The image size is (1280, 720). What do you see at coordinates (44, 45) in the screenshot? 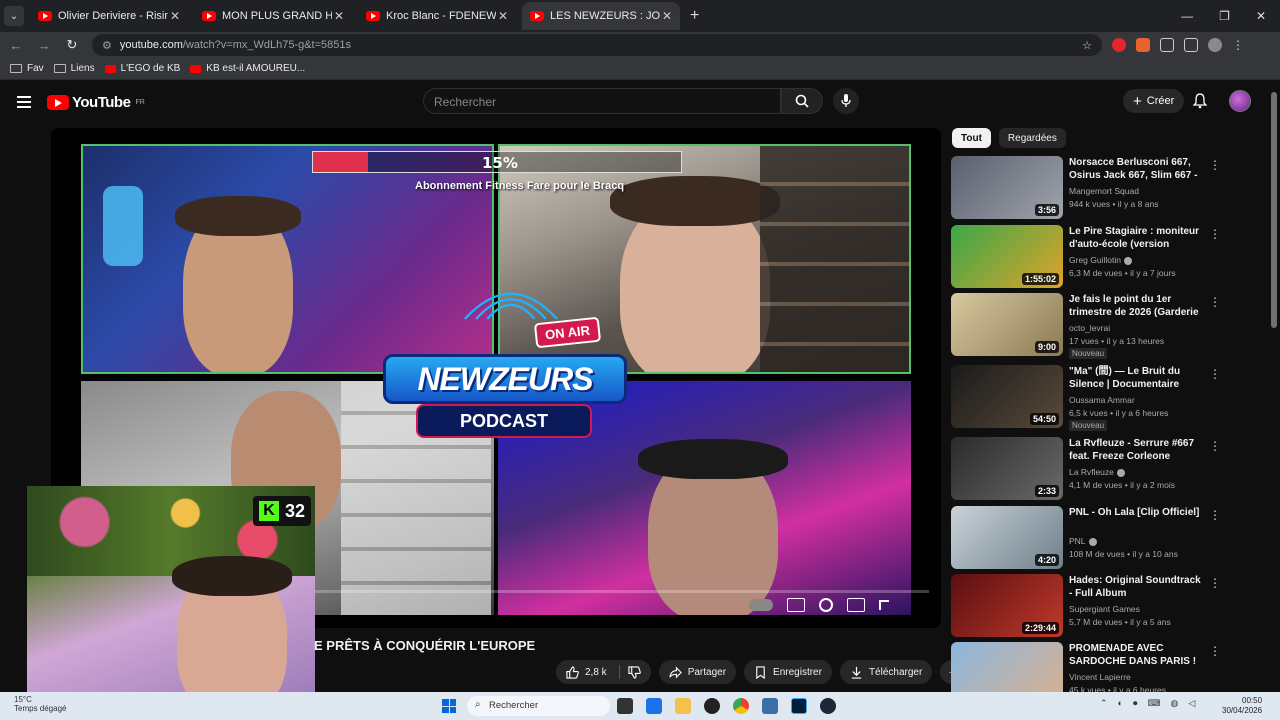
I see `forward-icon: →` at bounding box center [44, 45].